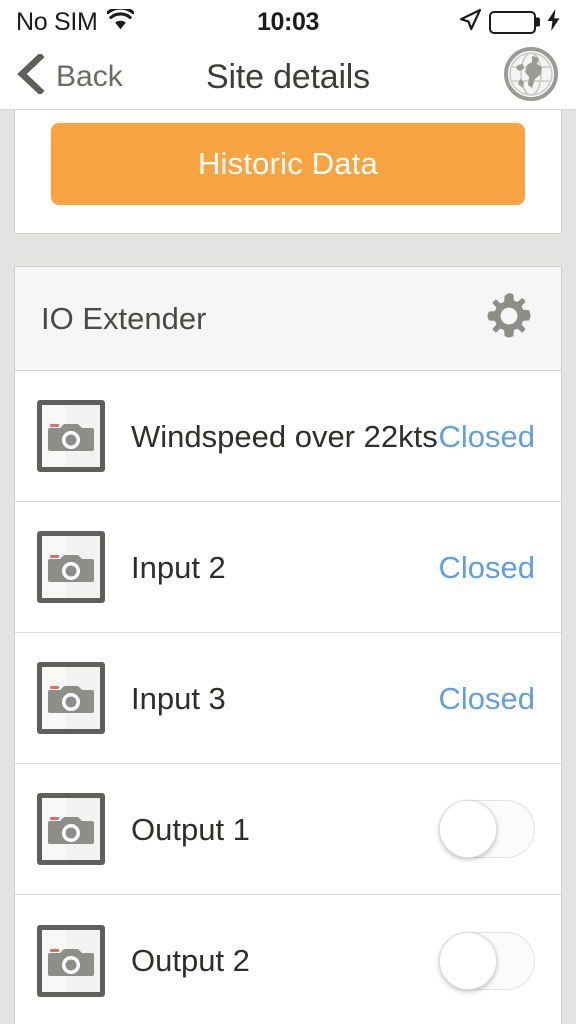 The image size is (576, 1024). I want to click on historic-data-button: Historic Data, so click(288, 164).